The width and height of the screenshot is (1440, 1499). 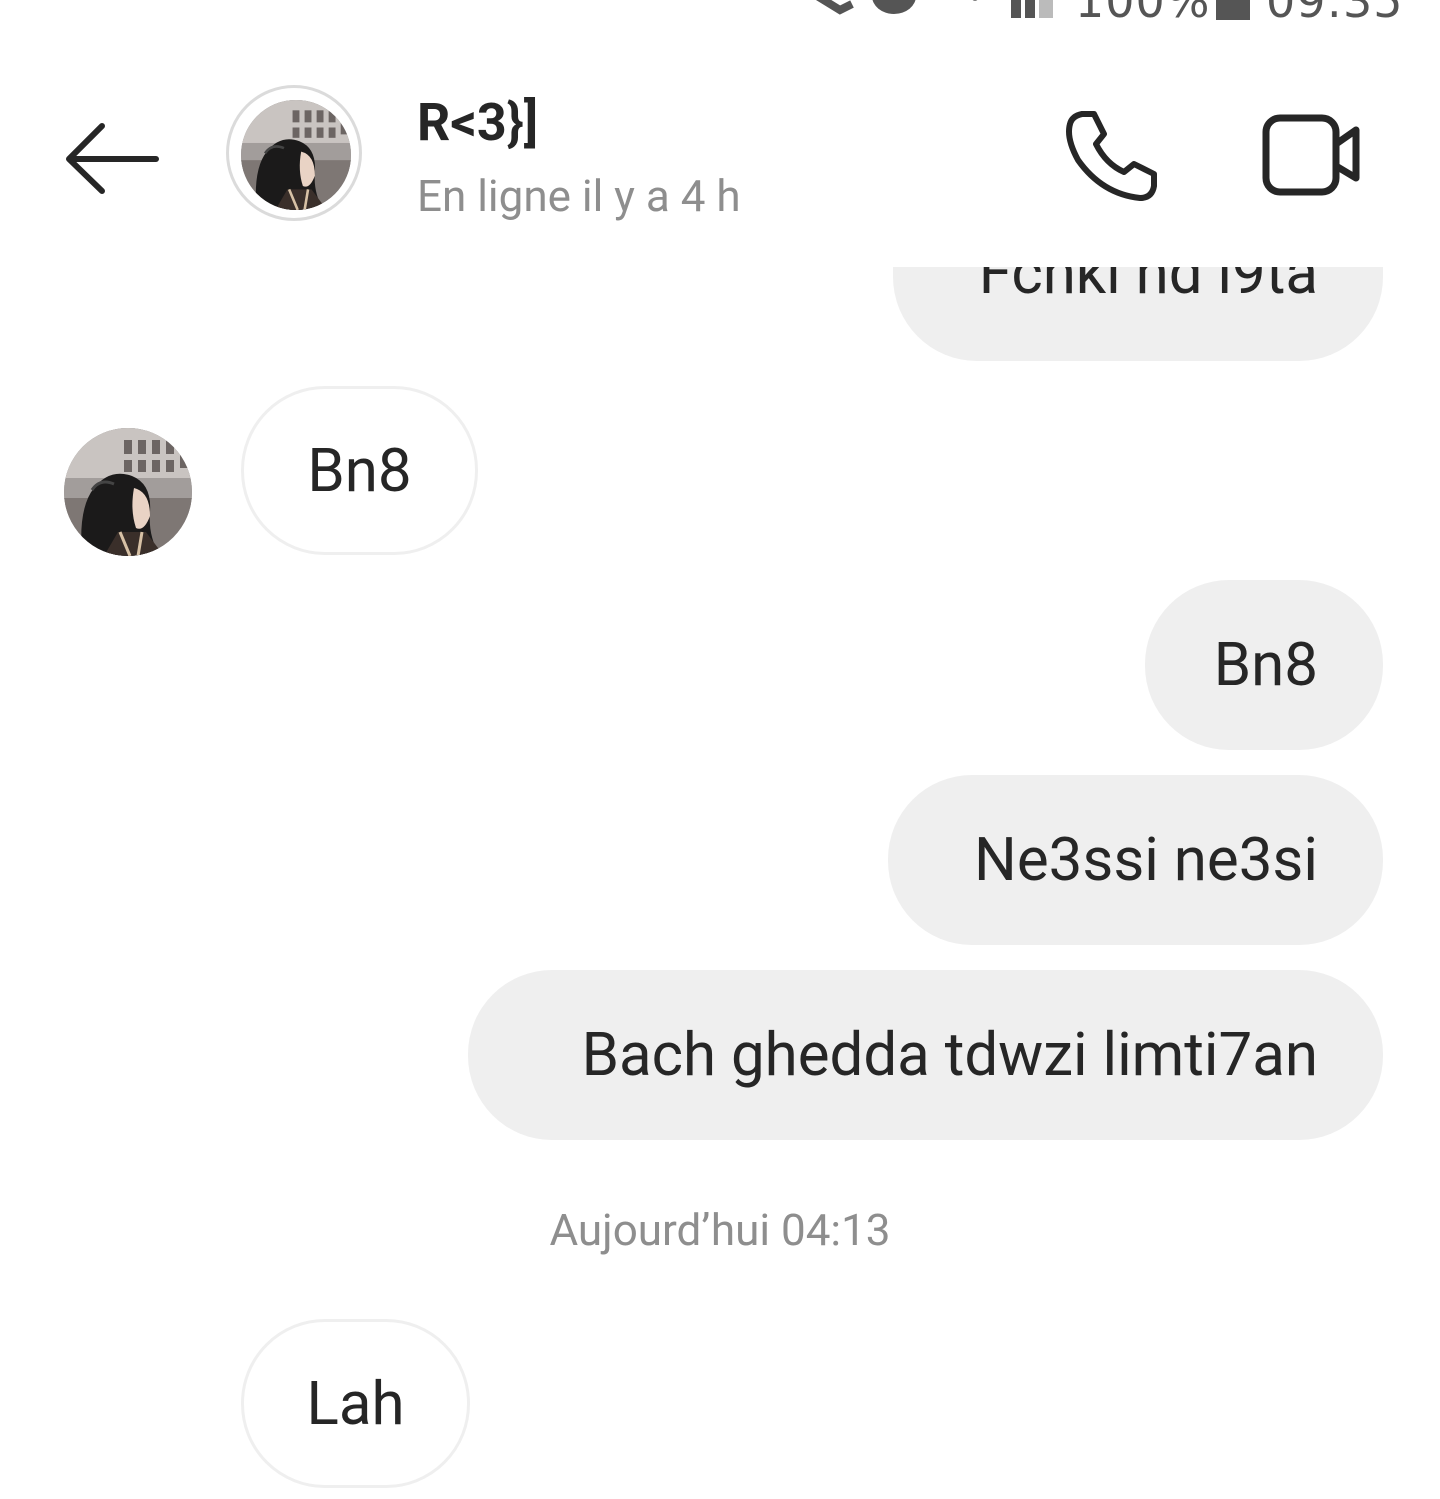 I want to click on sender-avatar, so click(x=128, y=492).